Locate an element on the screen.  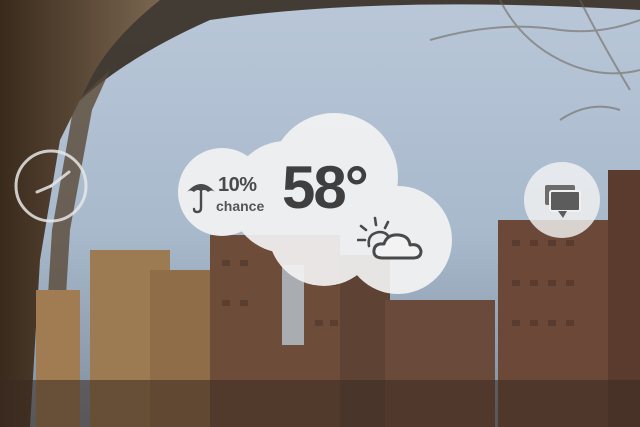
umbrella-icon is located at coordinates (201, 199).